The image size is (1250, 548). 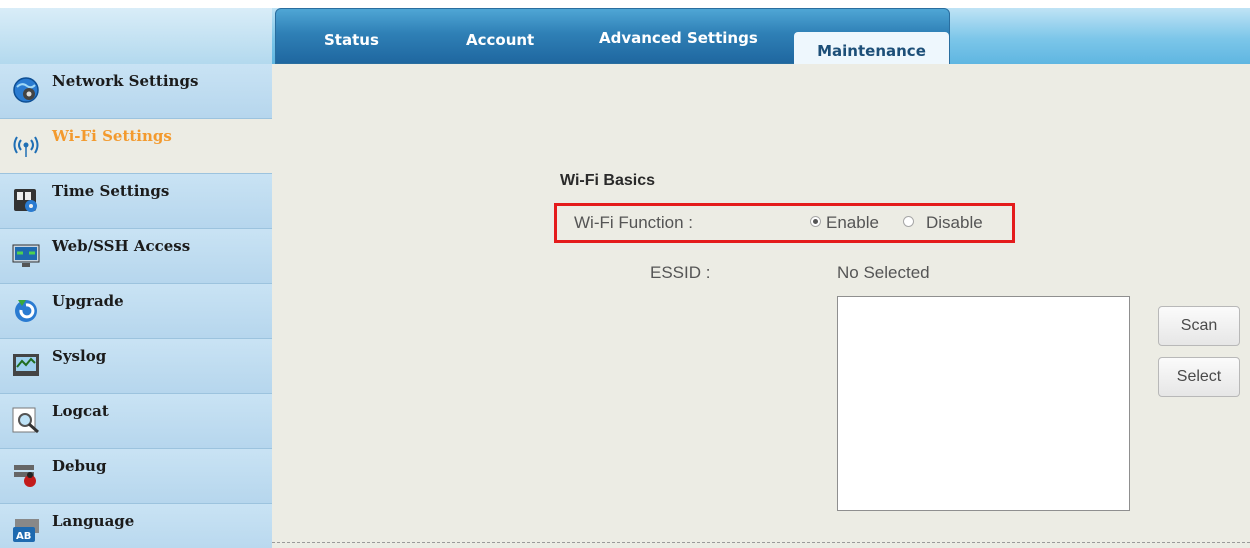 I want to click on enable-radio, so click(x=815, y=221).